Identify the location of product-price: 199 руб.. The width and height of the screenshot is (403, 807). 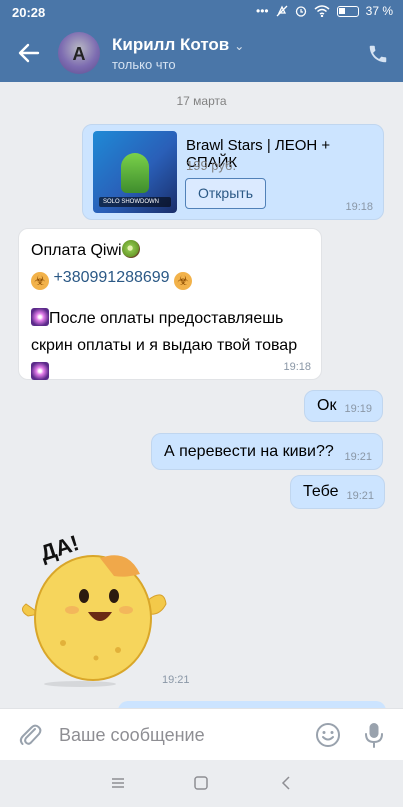
(211, 165).